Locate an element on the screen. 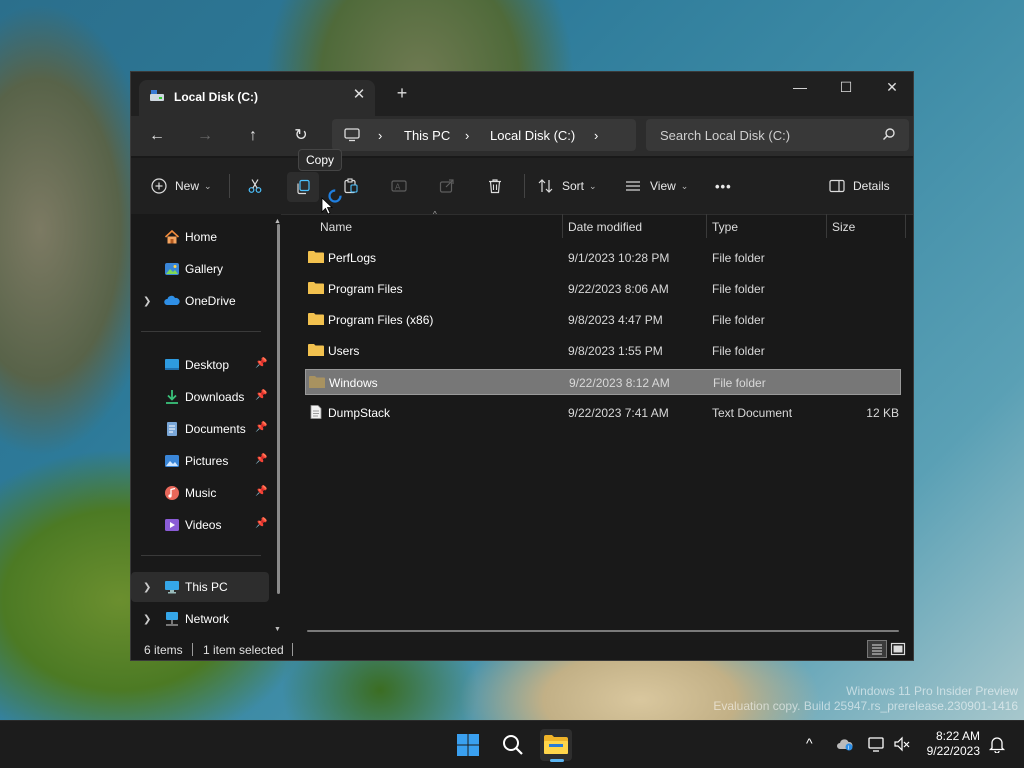  sidebar-item-music: Music 📌 is located at coordinates (200, 493).